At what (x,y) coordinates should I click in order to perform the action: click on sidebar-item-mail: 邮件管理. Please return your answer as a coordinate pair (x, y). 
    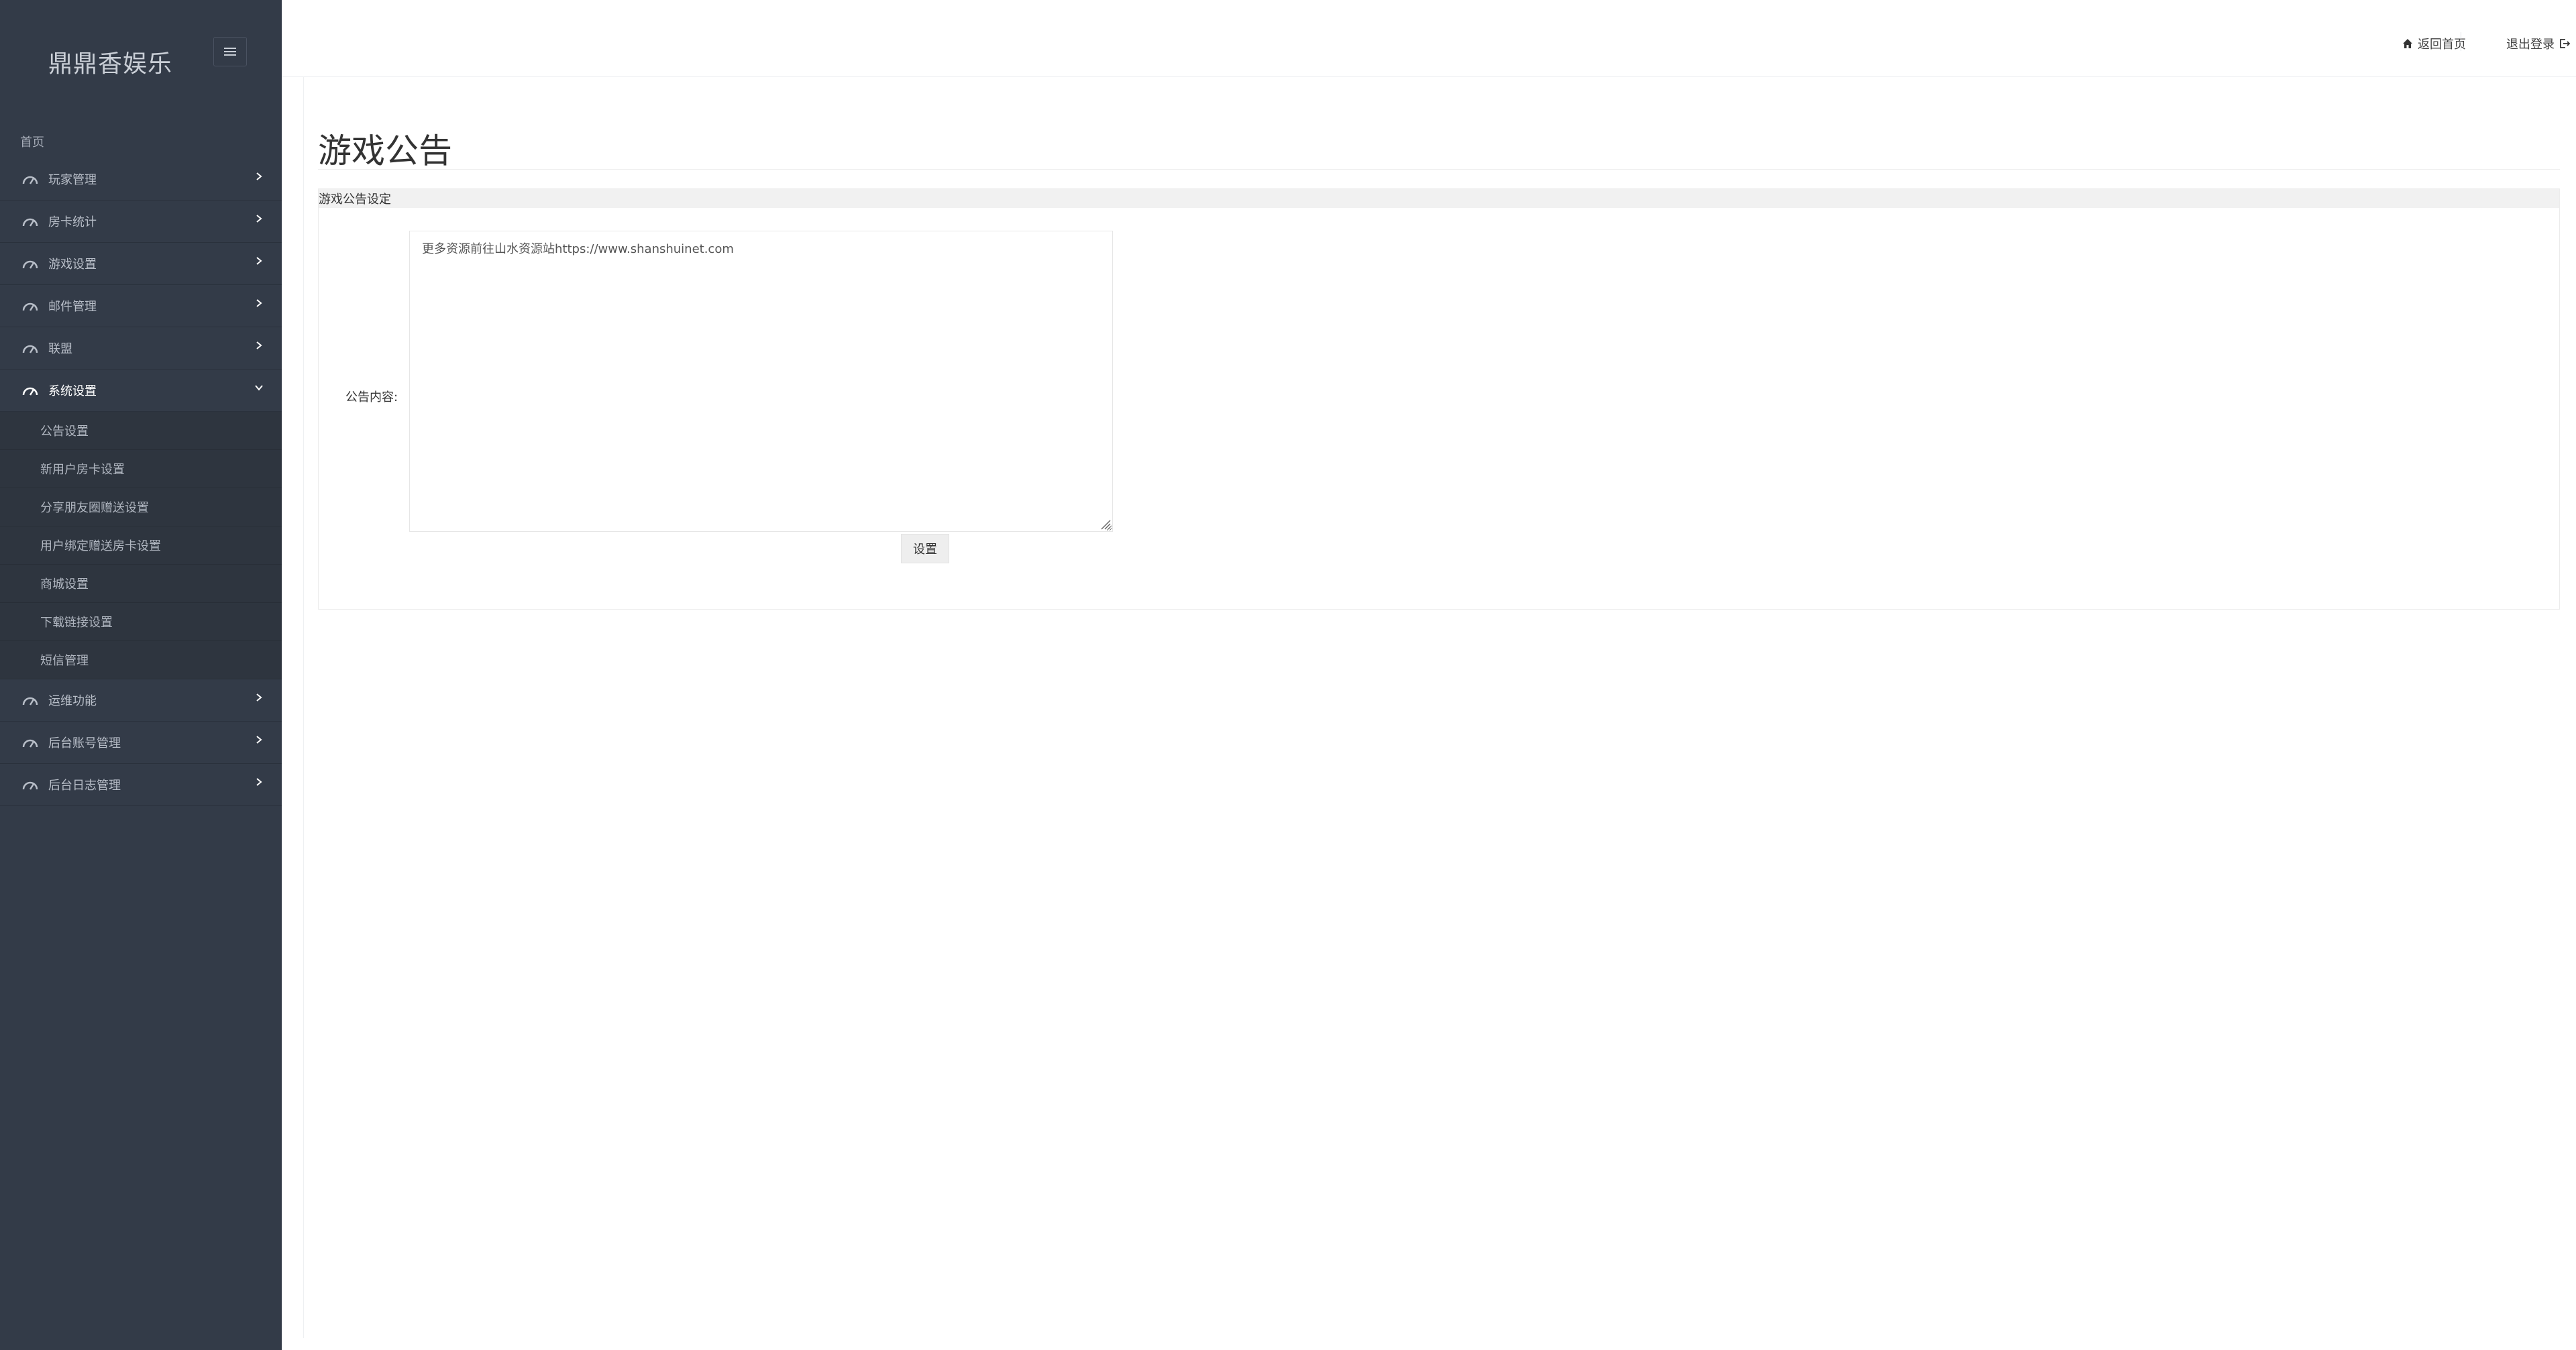
    Looking at the image, I should click on (141, 306).